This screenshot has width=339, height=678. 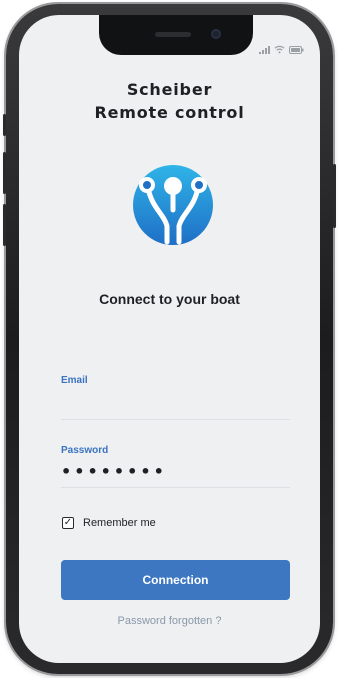 What do you see at coordinates (169, 89) in the screenshot?
I see `app-title-line1: Scheiber` at bounding box center [169, 89].